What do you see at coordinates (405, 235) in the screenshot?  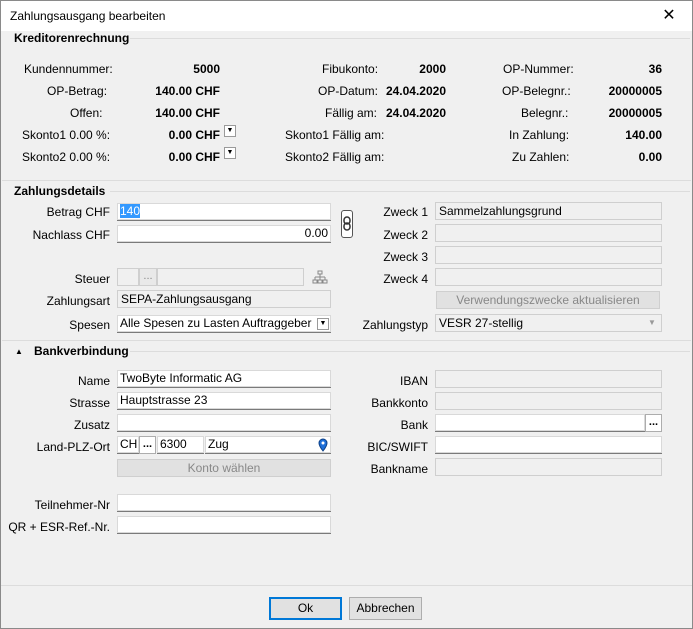 I see `zweck2-label: Zweck 2` at bounding box center [405, 235].